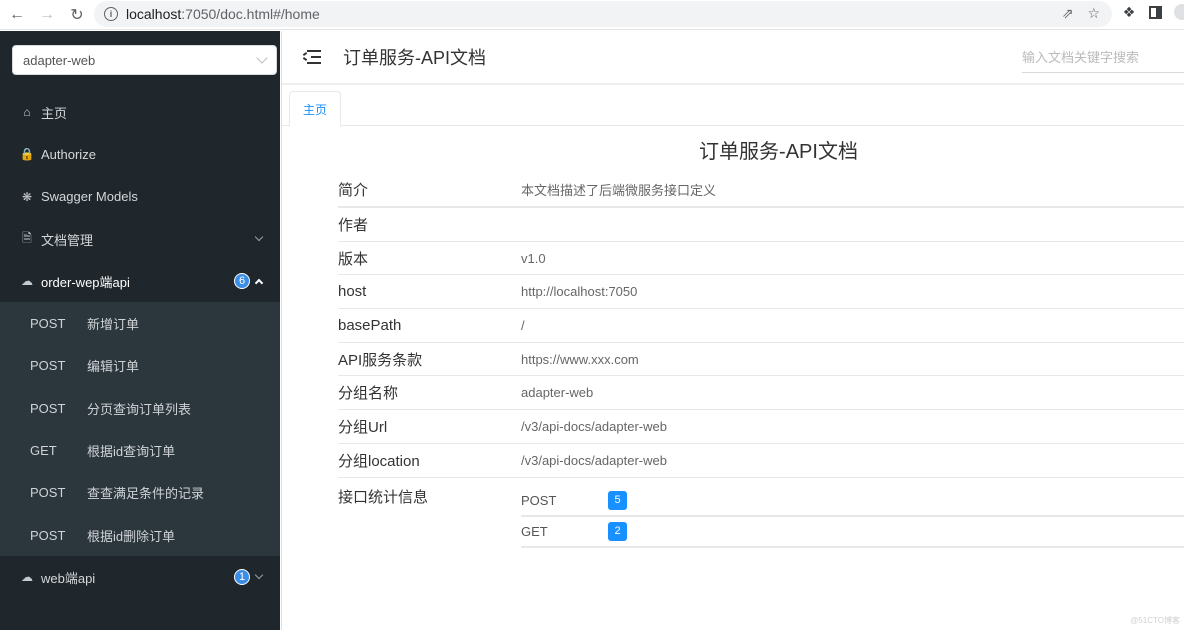 This screenshot has width=1184, height=630. What do you see at coordinates (242, 577) in the screenshot?
I see `endpoint-count-badge: 1` at bounding box center [242, 577].